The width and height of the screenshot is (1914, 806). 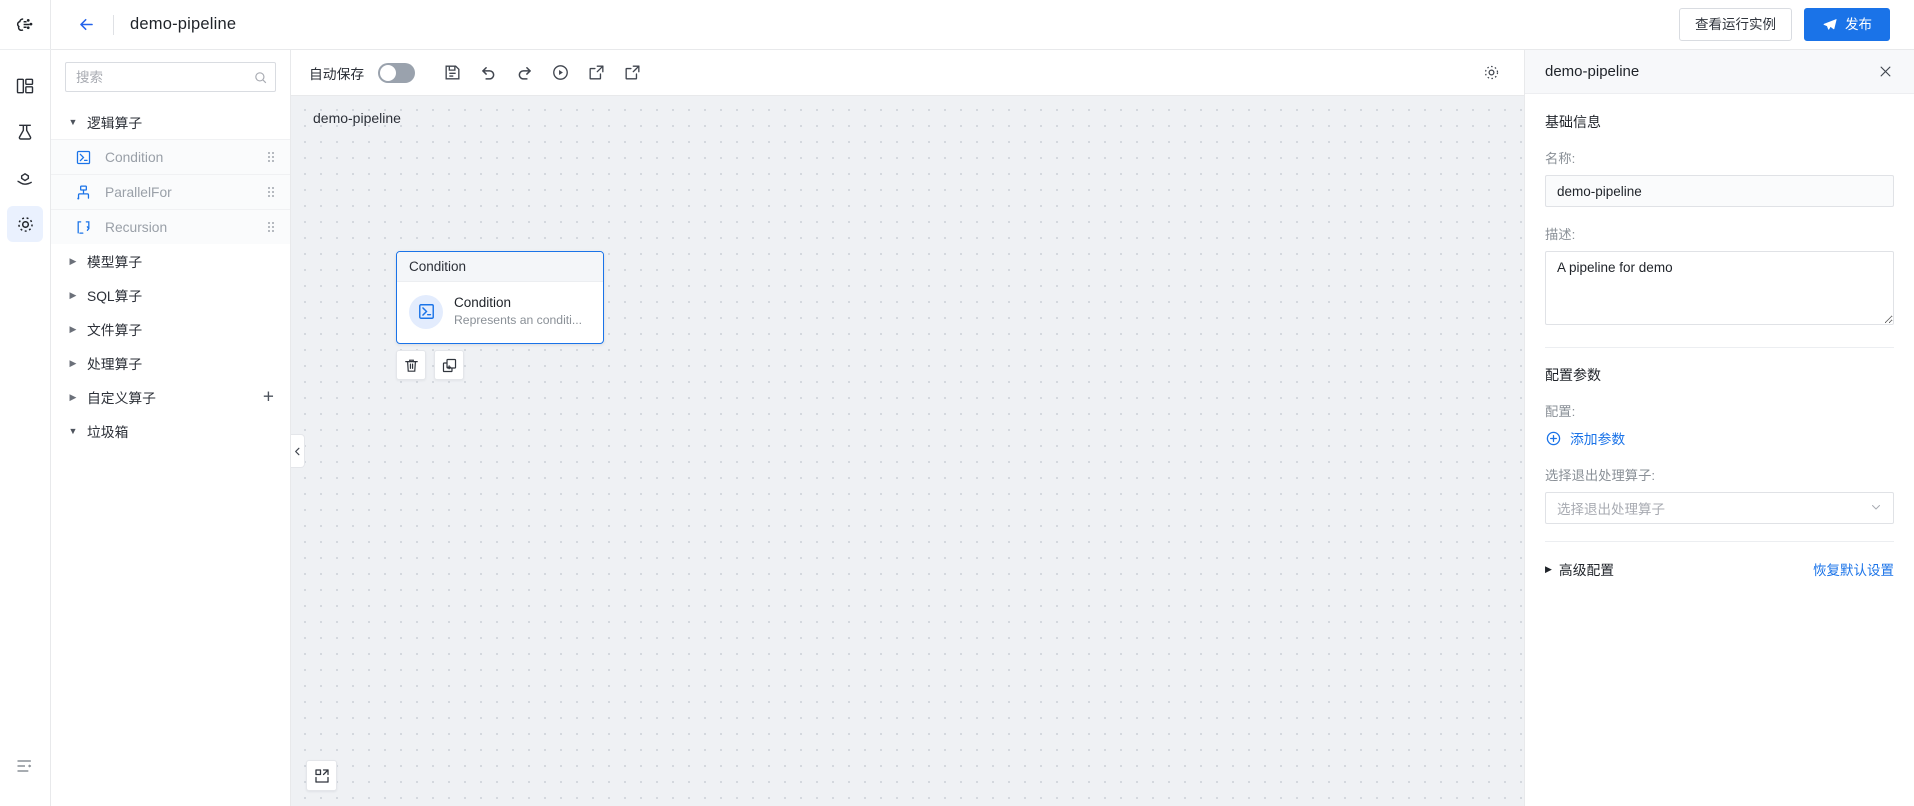 What do you see at coordinates (321, 775) in the screenshot?
I see `fit-view-button` at bounding box center [321, 775].